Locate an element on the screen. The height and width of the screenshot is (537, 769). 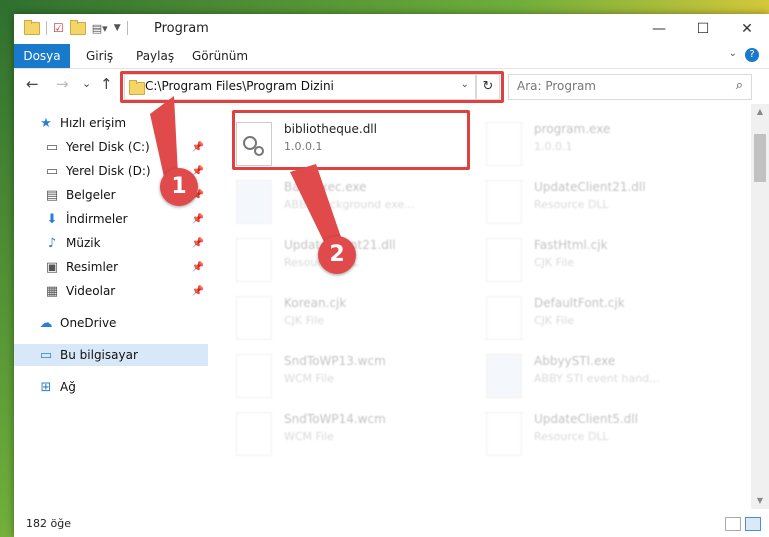
annotation-arrows is located at coordinates (246, 171).